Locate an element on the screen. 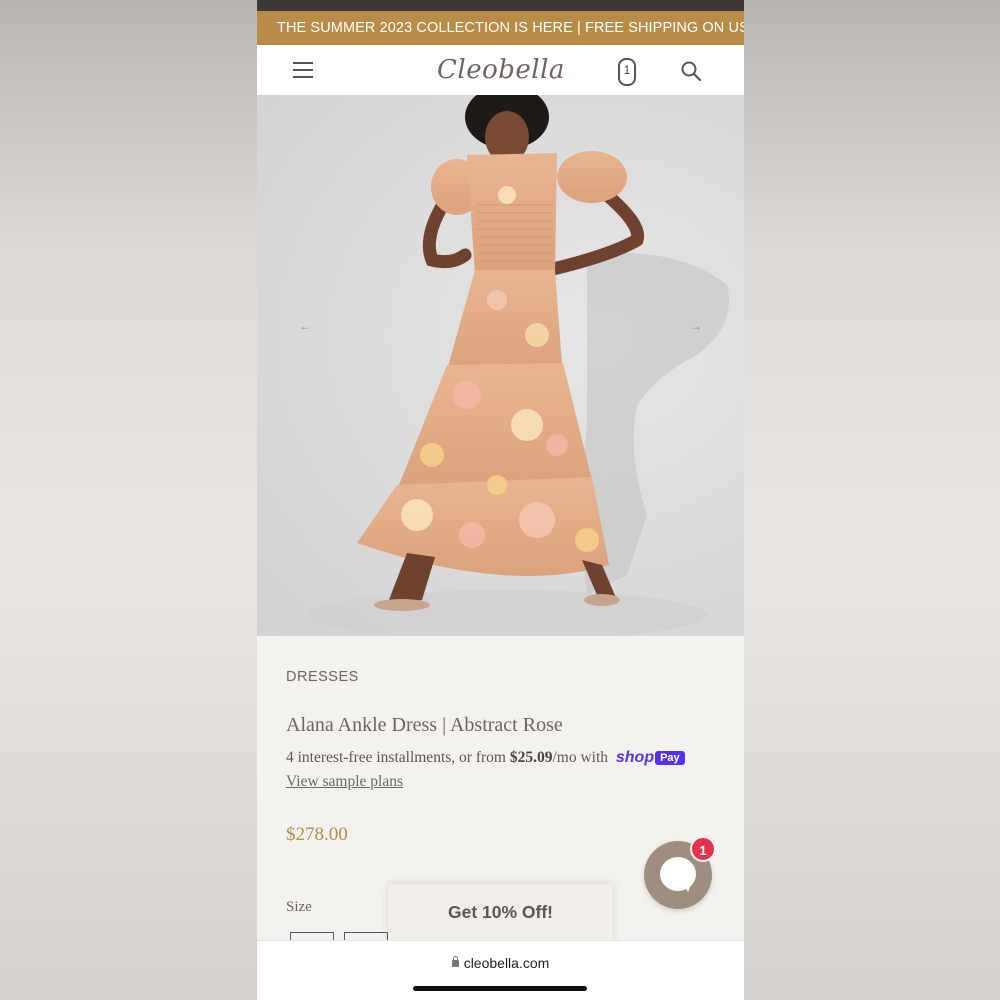  shop-pay-logo: shop is located at coordinates (635, 757).